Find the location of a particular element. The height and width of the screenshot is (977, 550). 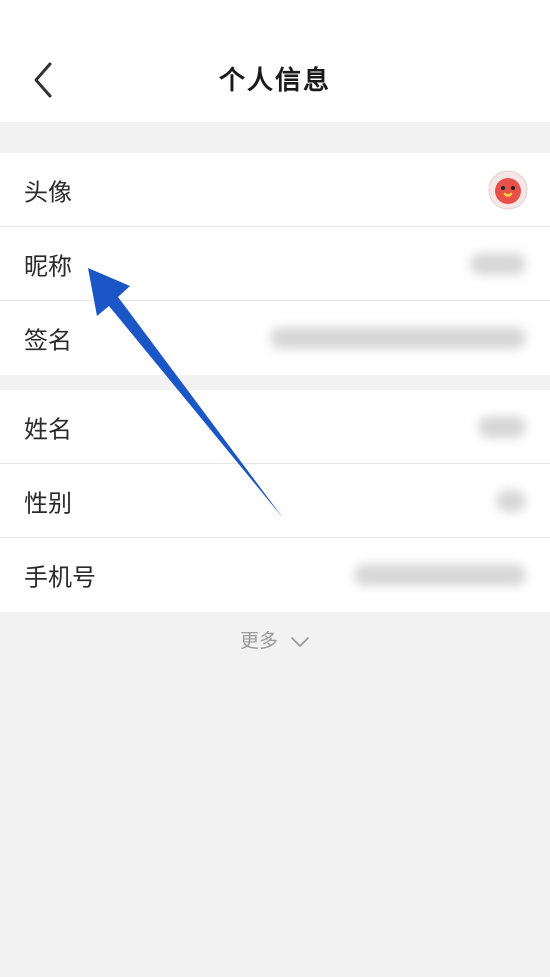

row-nickname: 昵称 is located at coordinates (275, 264).